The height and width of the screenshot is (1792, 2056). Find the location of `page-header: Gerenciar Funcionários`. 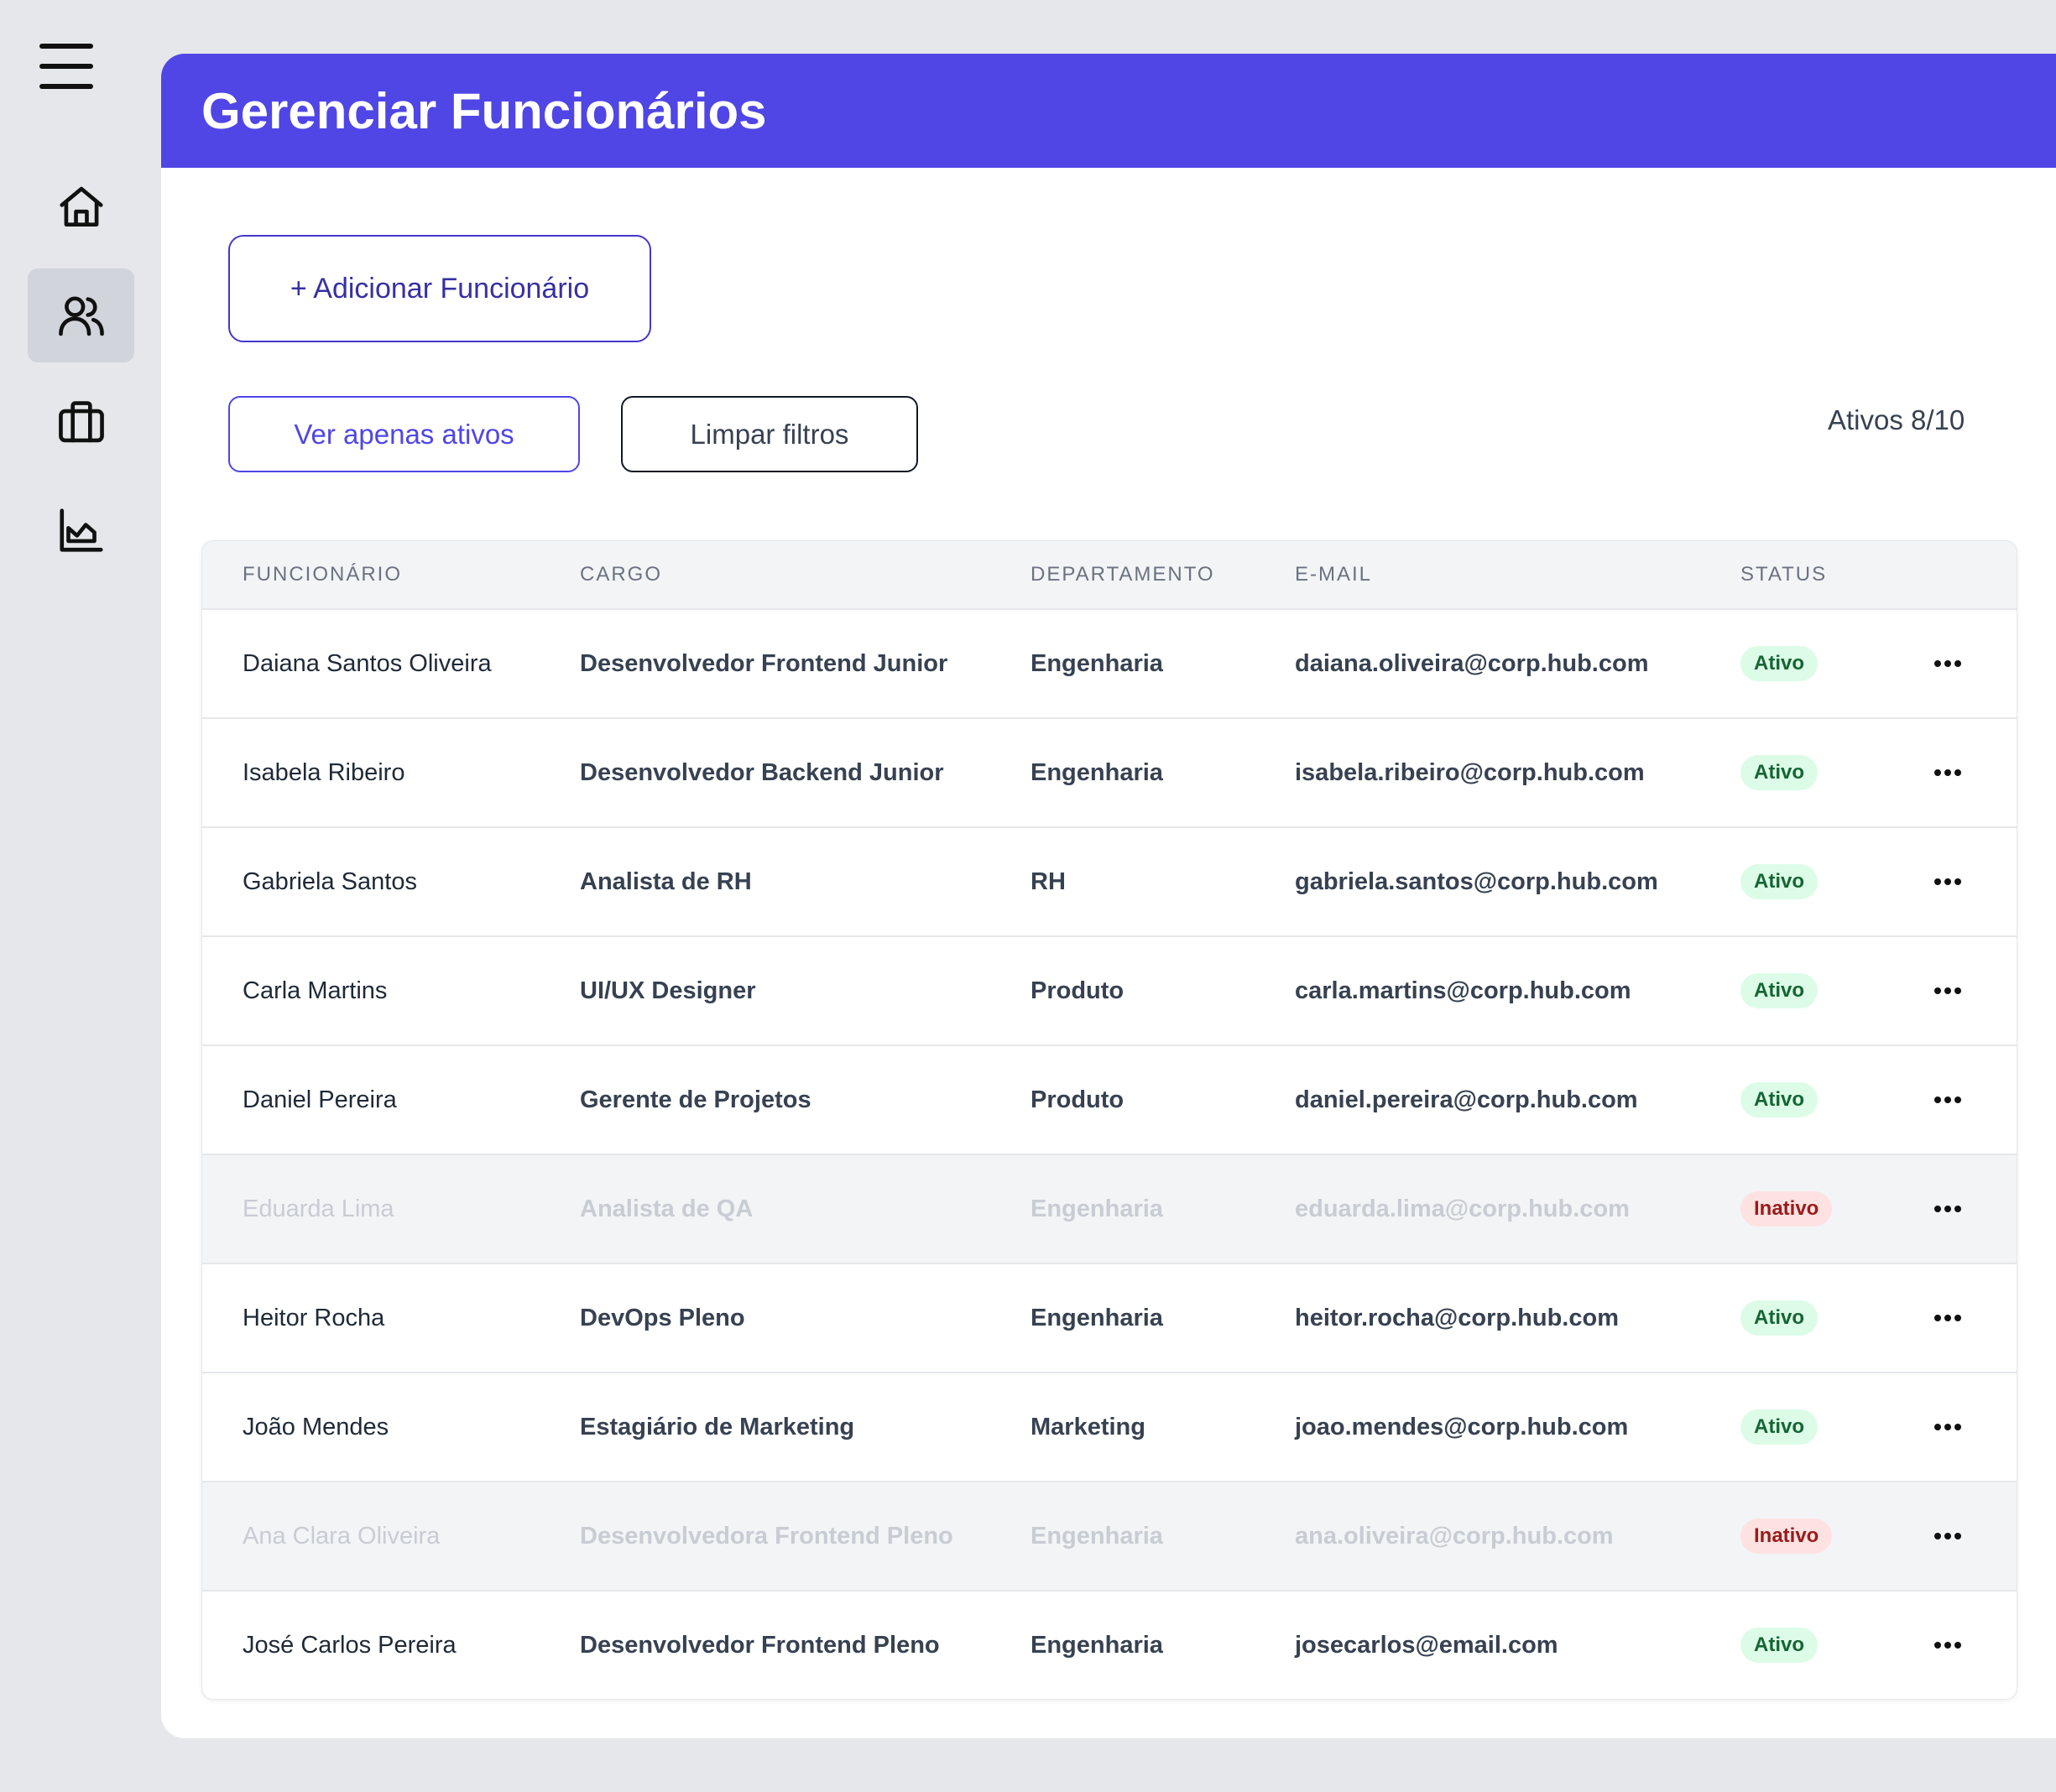

page-header: Gerenciar Funcionários is located at coordinates (1108, 111).